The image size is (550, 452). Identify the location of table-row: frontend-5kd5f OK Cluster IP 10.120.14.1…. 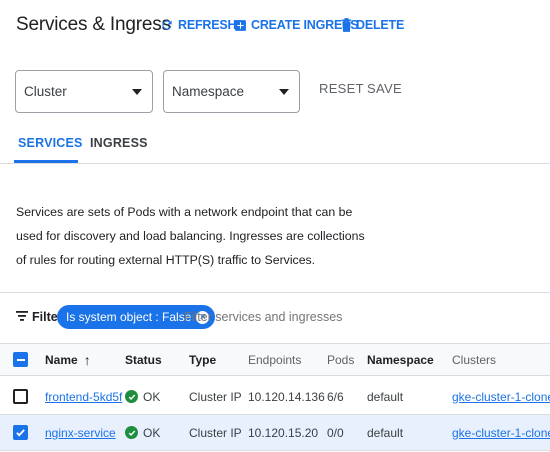
(275, 397).